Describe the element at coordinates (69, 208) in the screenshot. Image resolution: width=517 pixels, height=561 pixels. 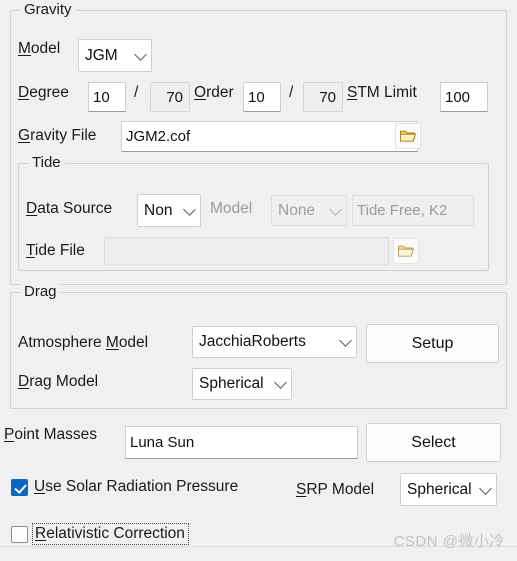
I see `tide-data-source-label: Data Source` at that location.